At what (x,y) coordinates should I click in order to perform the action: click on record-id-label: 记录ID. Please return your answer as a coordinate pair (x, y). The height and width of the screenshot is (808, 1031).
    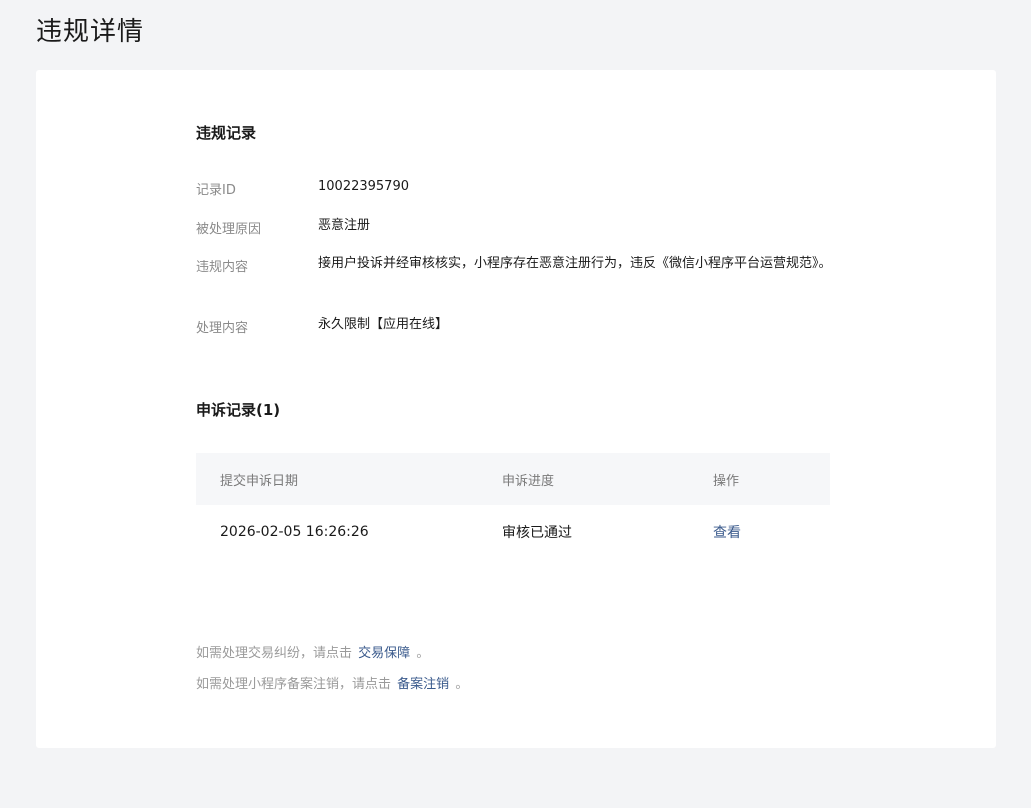
    Looking at the image, I should click on (216, 190).